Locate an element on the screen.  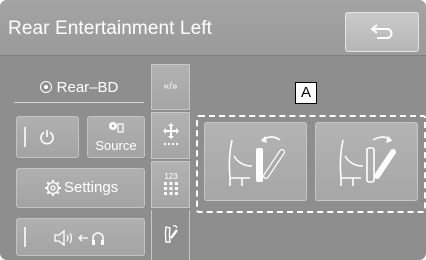
back-button is located at coordinates (382, 32).